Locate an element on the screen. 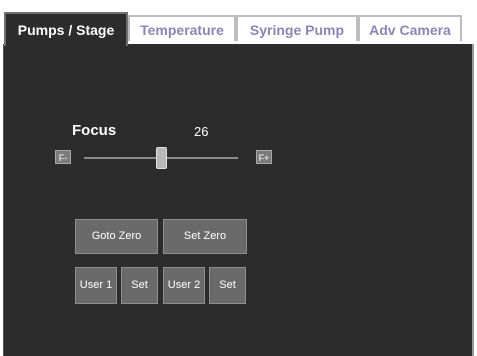  focus-label: Focus is located at coordinates (94, 130).